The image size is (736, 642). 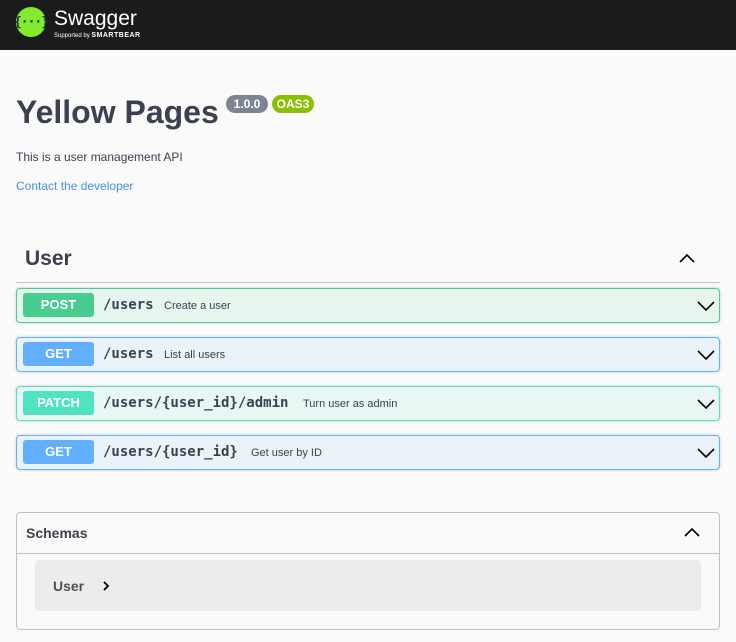 I want to click on api-description: This is a user management API, so click(x=99, y=157).